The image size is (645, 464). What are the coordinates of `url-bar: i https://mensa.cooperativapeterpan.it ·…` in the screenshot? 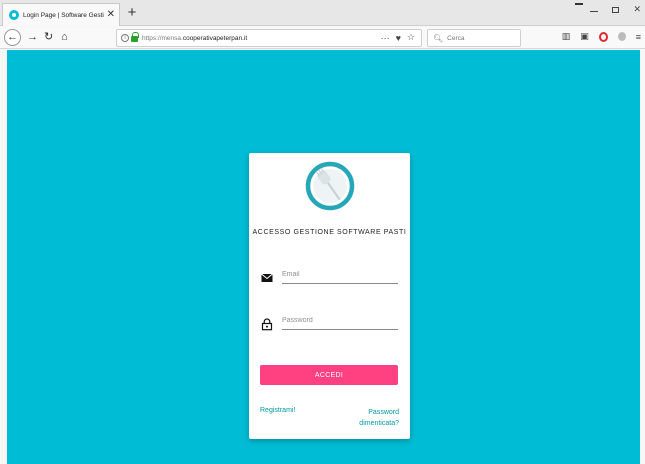 It's located at (269, 38).